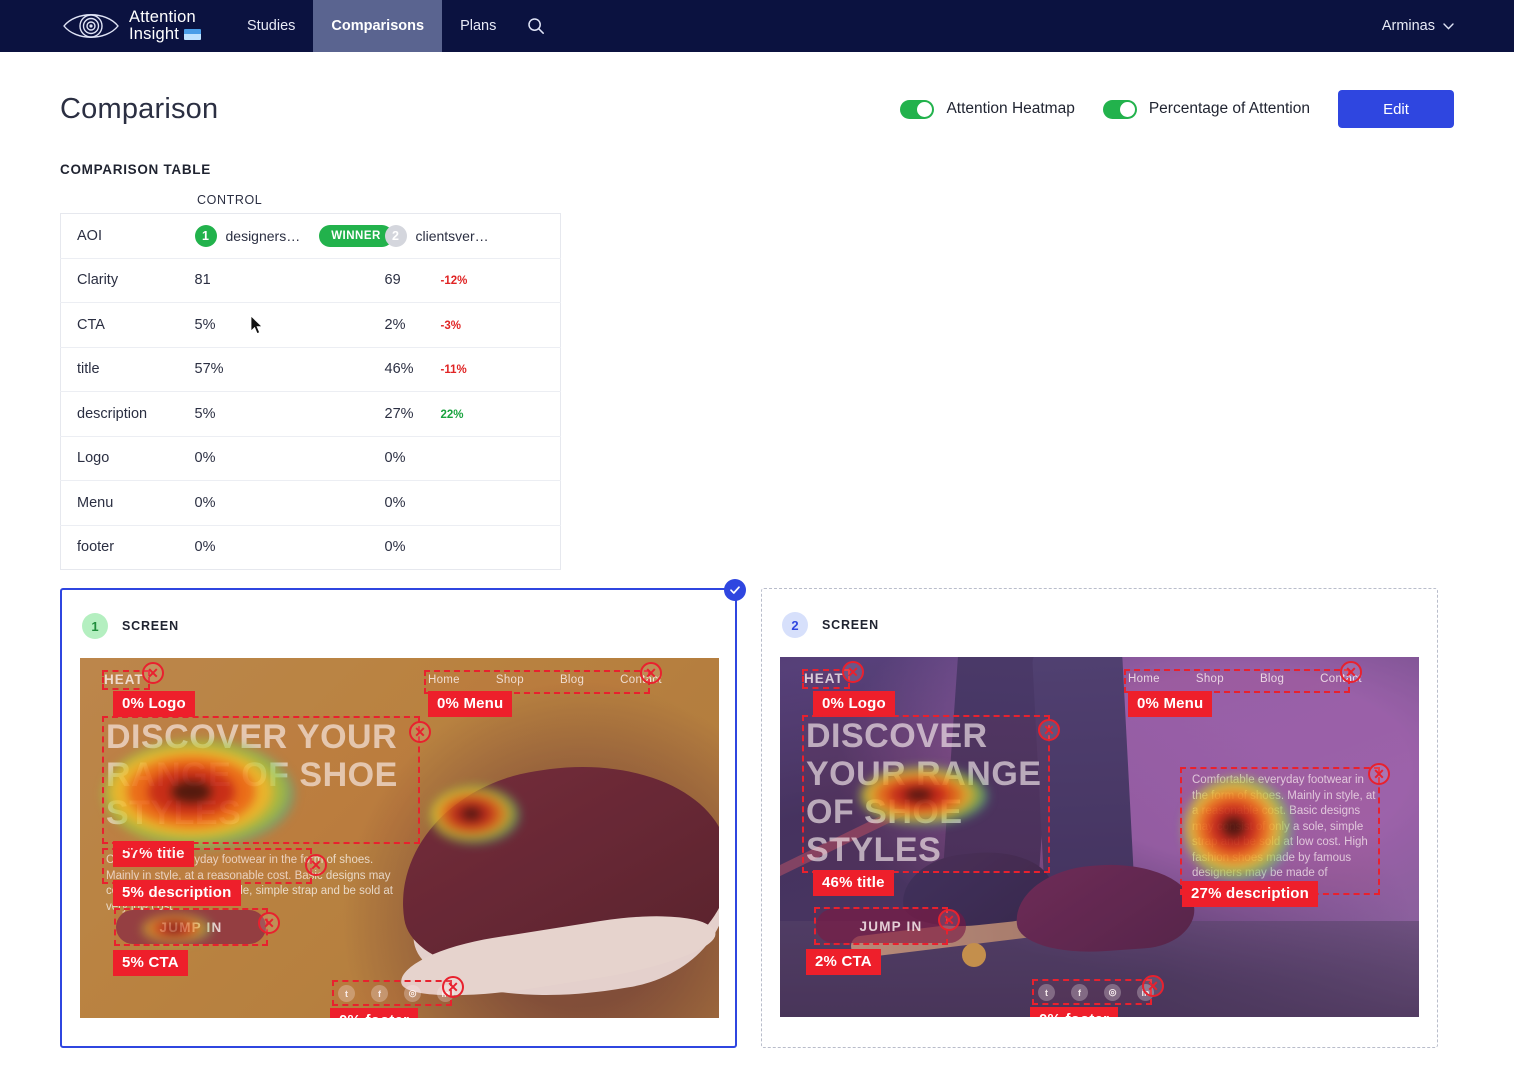 This screenshot has height=1080, width=1514. Describe the element at coordinates (853, 883) in the screenshot. I see `aoi-tag-title: 46% title` at that location.